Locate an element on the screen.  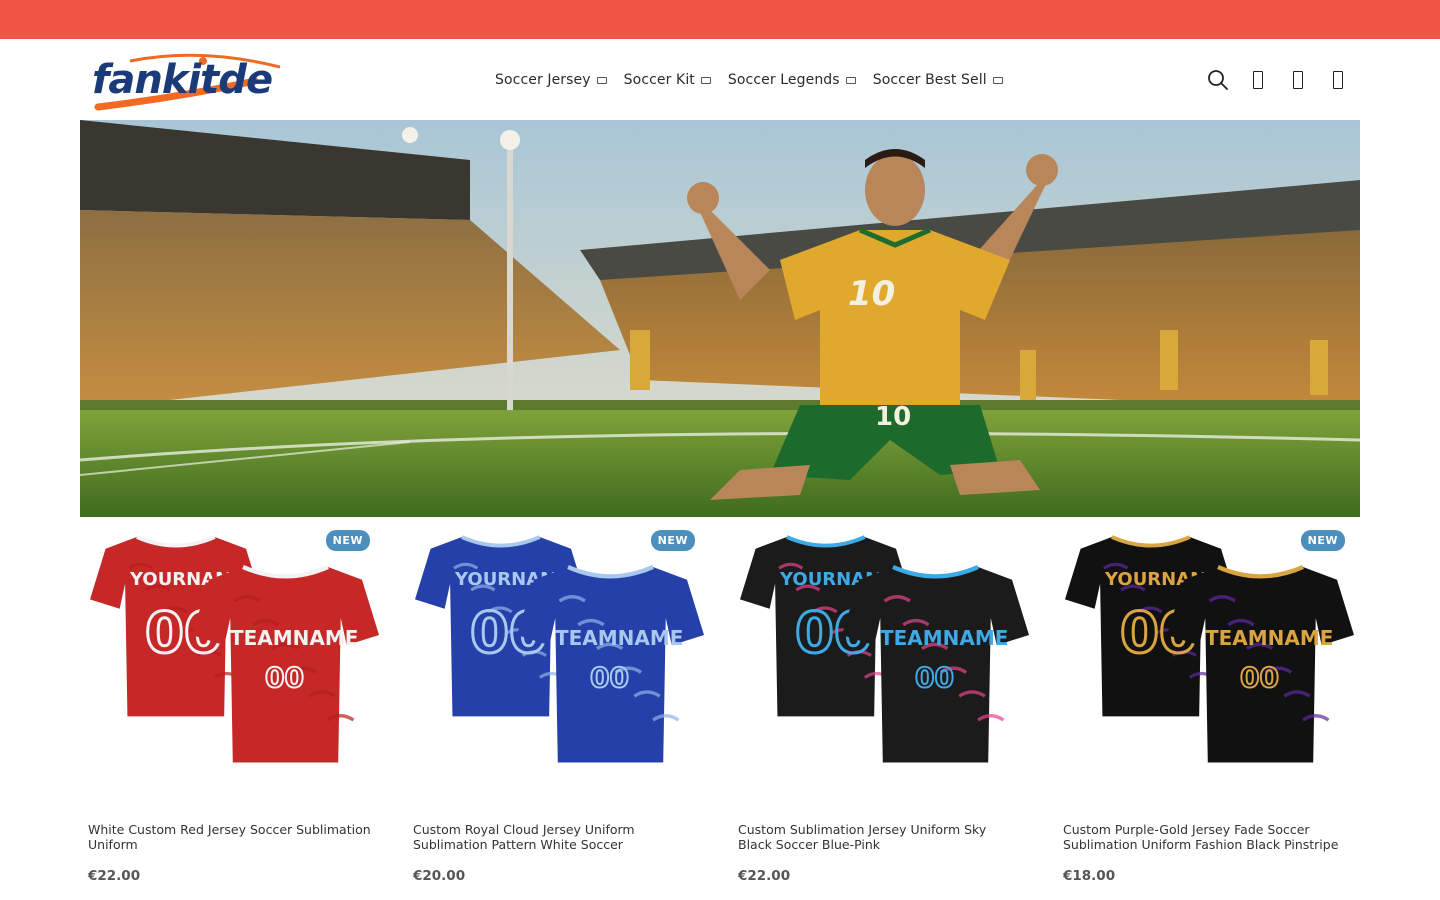
cart-button is located at coordinates (1338, 80).